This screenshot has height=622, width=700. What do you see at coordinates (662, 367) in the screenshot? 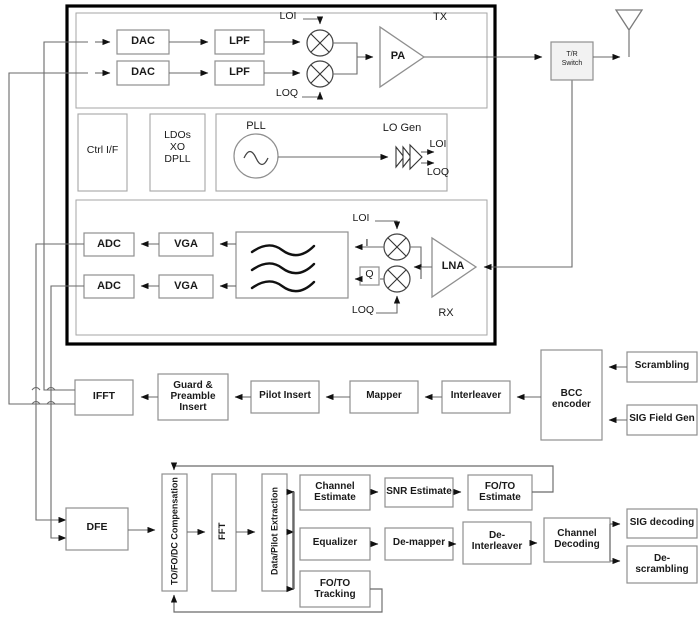
I see `block-scrambling` at bounding box center [662, 367].